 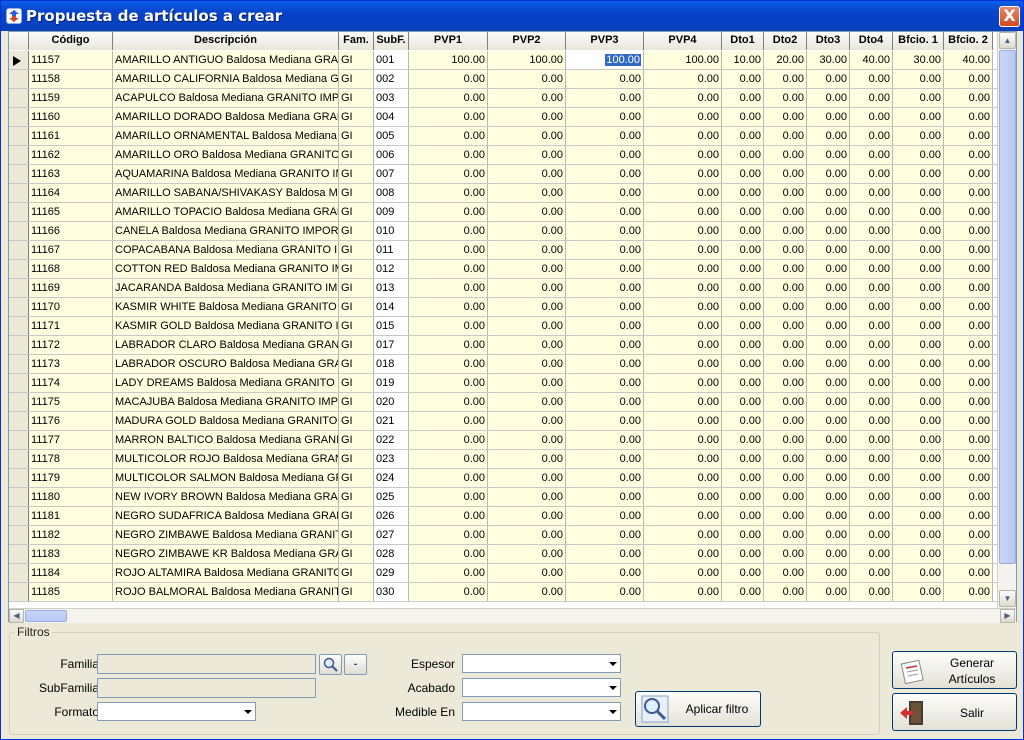 I want to click on table-cell: 11171, so click(x=71, y=326).